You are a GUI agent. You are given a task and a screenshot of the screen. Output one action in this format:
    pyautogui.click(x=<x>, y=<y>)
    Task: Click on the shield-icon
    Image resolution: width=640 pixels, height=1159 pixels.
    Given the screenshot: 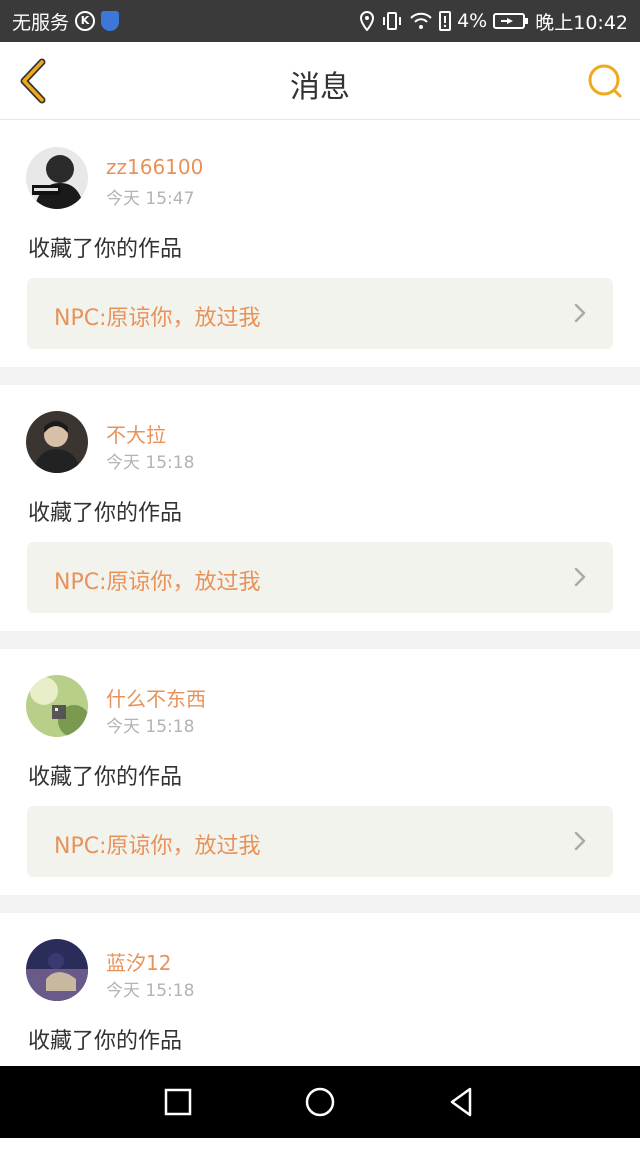 What is the action you would take?
    pyautogui.click(x=110, y=21)
    